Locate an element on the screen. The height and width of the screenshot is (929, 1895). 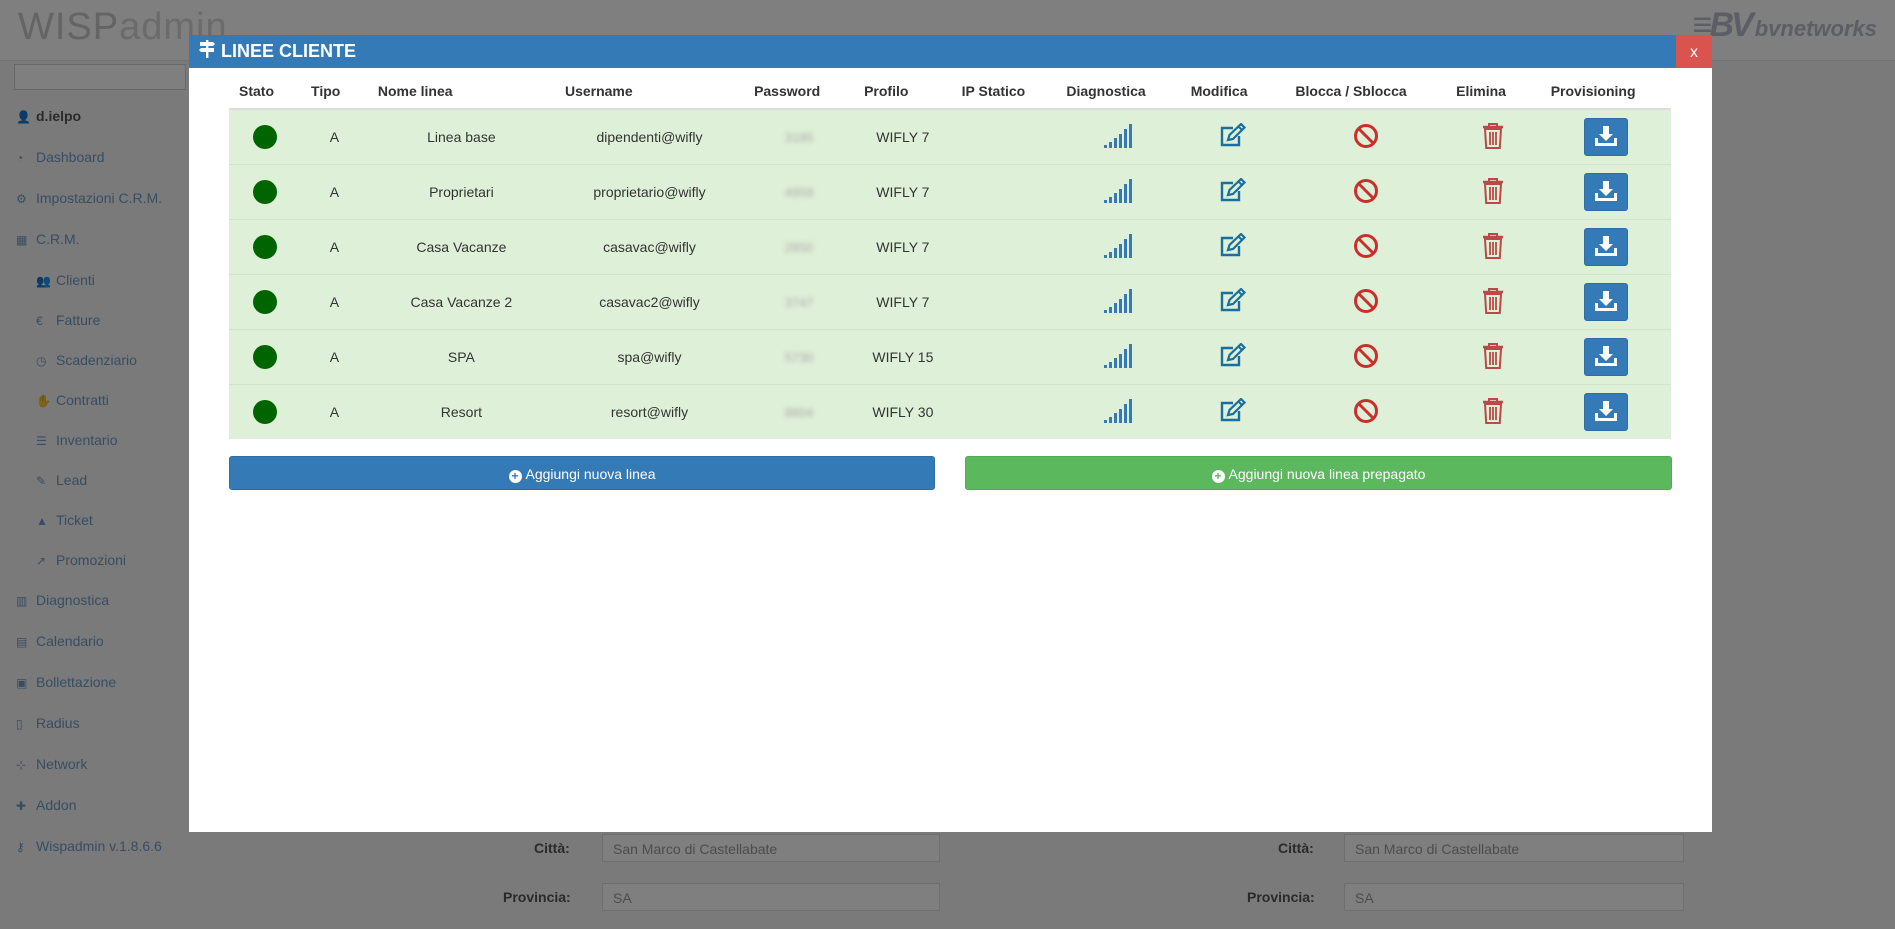
modal-title: LINEE CLIENTE is located at coordinates (277, 51).